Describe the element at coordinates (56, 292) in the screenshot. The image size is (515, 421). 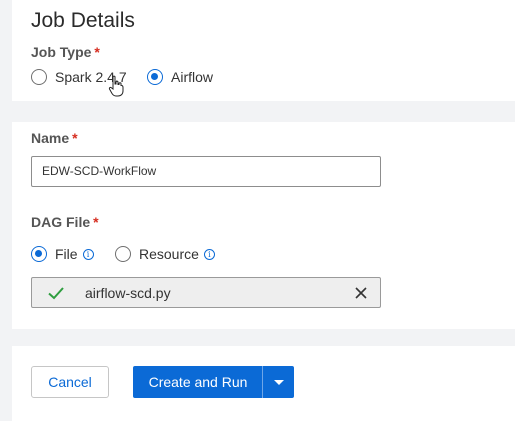
I see `checkmark-icon` at that location.